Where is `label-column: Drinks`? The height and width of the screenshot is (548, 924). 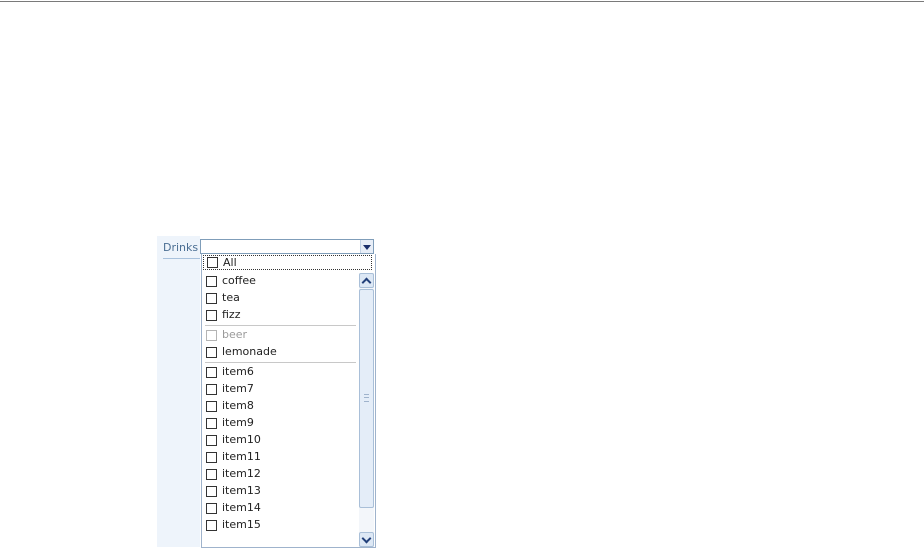 label-column: Drinks is located at coordinates (178, 391).